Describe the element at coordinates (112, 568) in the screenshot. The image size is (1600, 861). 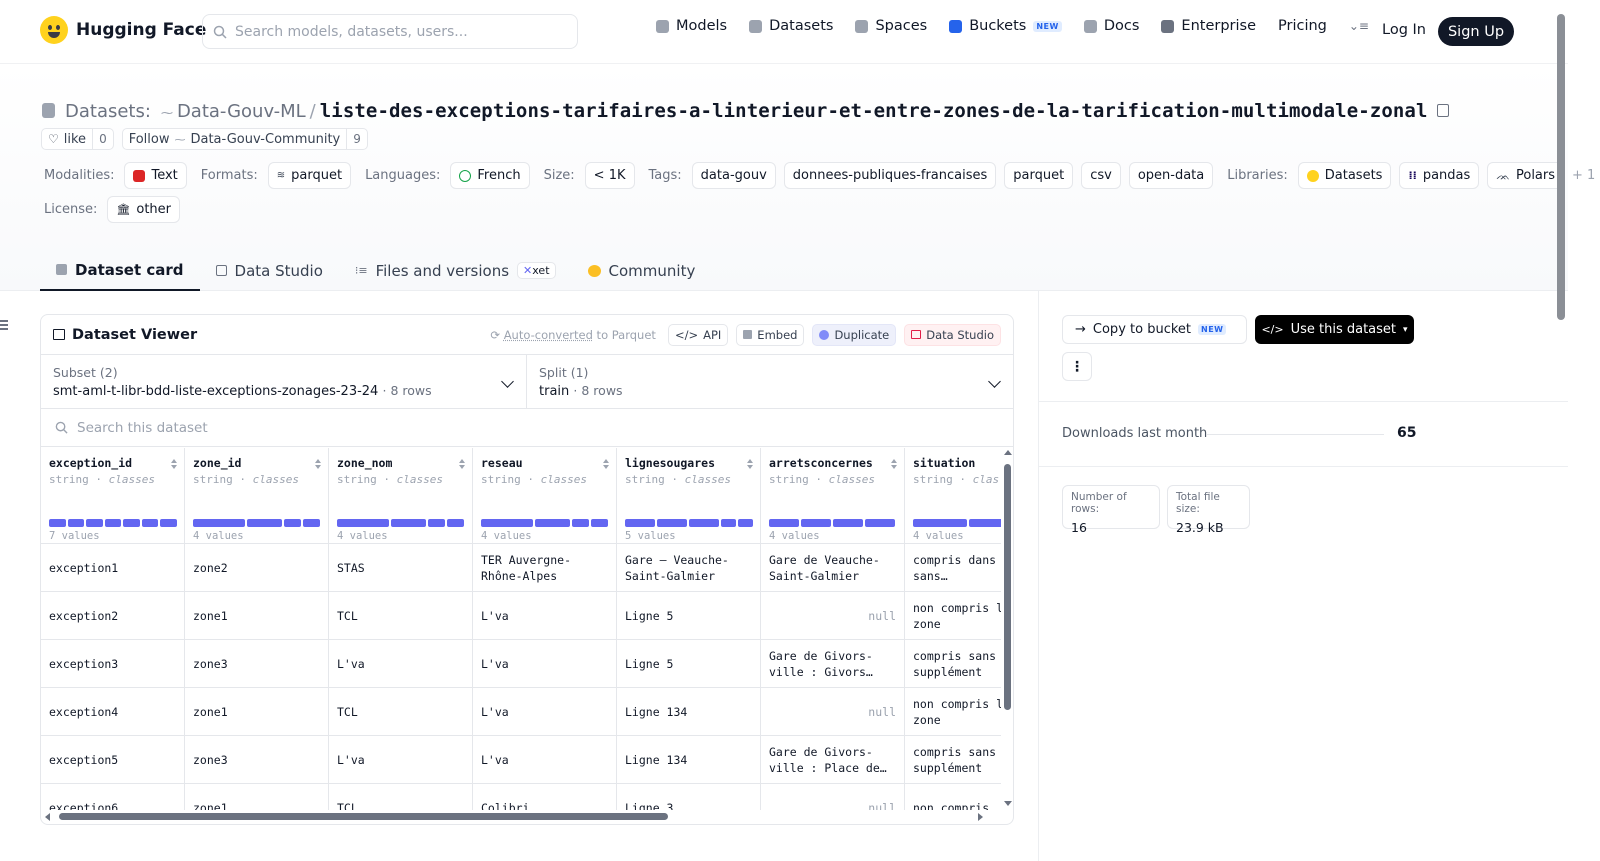
I see `table-cell: exception1` at that location.